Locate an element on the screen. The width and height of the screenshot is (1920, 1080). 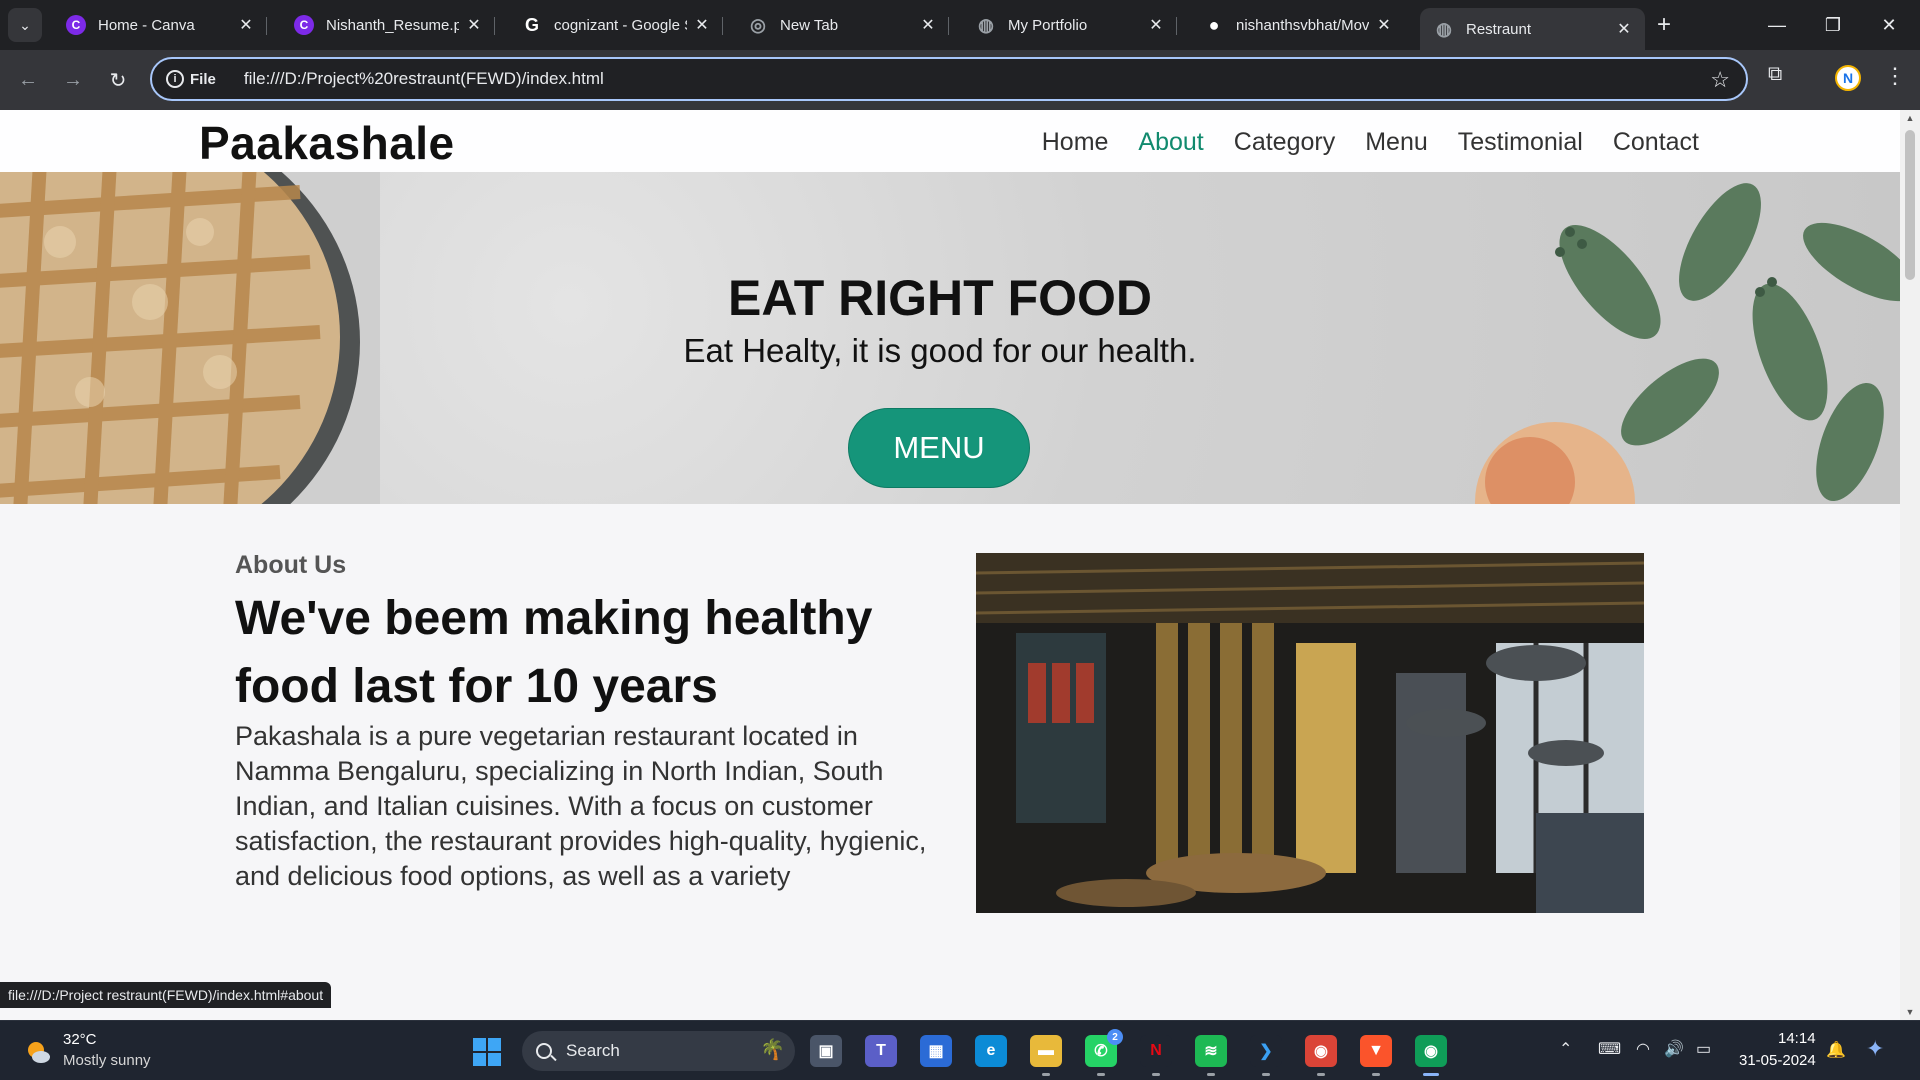
app-glyph: ▣ is located at coordinates (826, 1051).